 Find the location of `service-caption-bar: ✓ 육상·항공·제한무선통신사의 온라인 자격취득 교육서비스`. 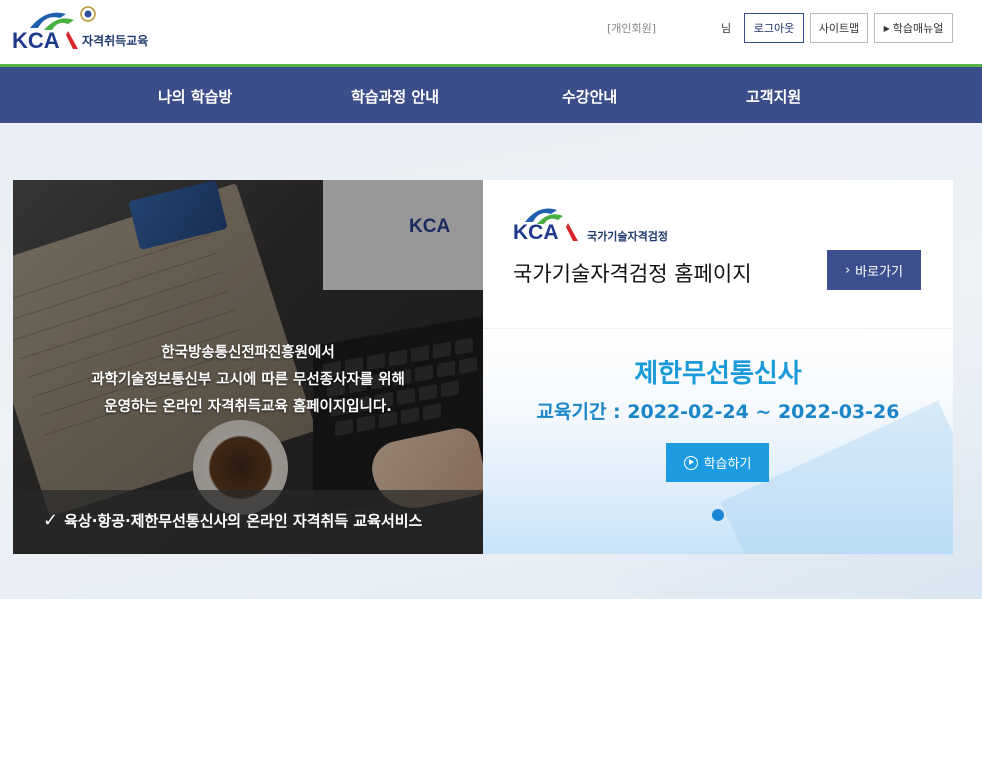

service-caption-bar: ✓ 육상·항공·제한무선통신사의 온라인 자격취득 교육서비스 is located at coordinates (248, 522).